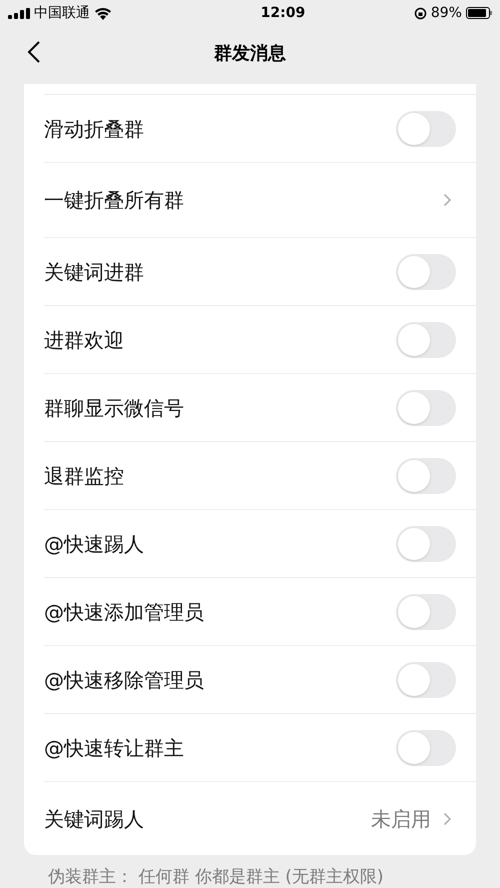 Image resolution: width=500 pixels, height=888 pixels. What do you see at coordinates (260, 339) in the screenshot?
I see `settings-row: 进群欢迎` at bounding box center [260, 339].